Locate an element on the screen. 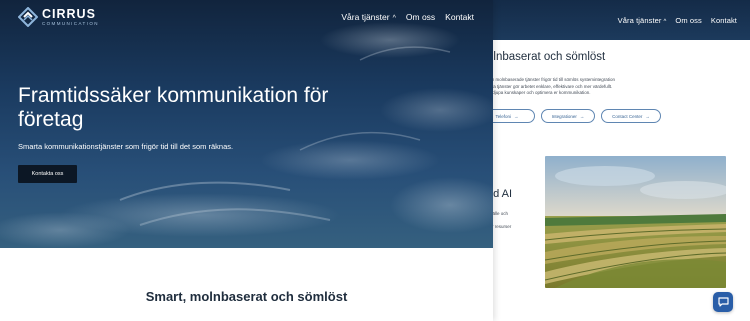 The height and width of the screenshot is (321, 750). logo-name: CIRRUS is located at coordinates (69, 13).